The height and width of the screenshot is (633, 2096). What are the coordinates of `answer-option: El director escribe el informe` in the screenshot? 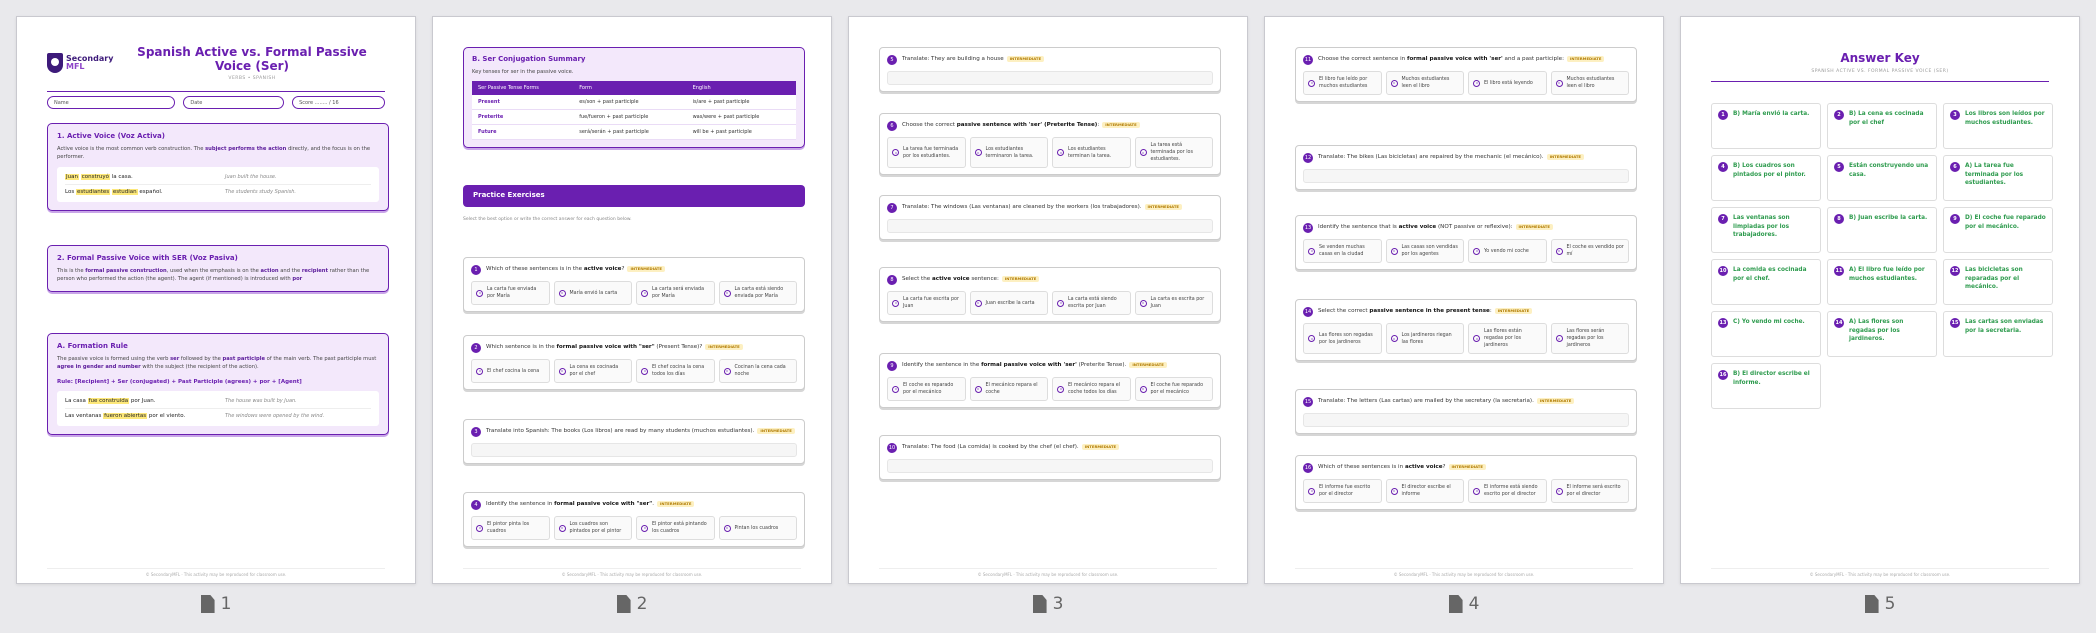 It's located at (1424, 491).